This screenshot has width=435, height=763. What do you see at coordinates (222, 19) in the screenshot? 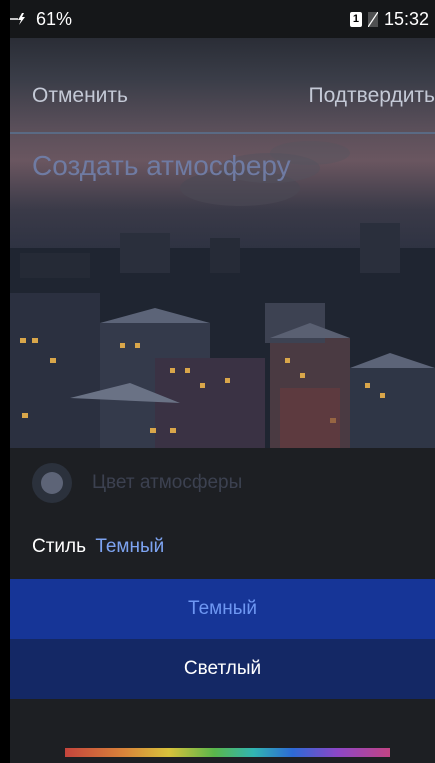
I see `status-bar: 61% 1 15:32` at bounding box center [222, 19].